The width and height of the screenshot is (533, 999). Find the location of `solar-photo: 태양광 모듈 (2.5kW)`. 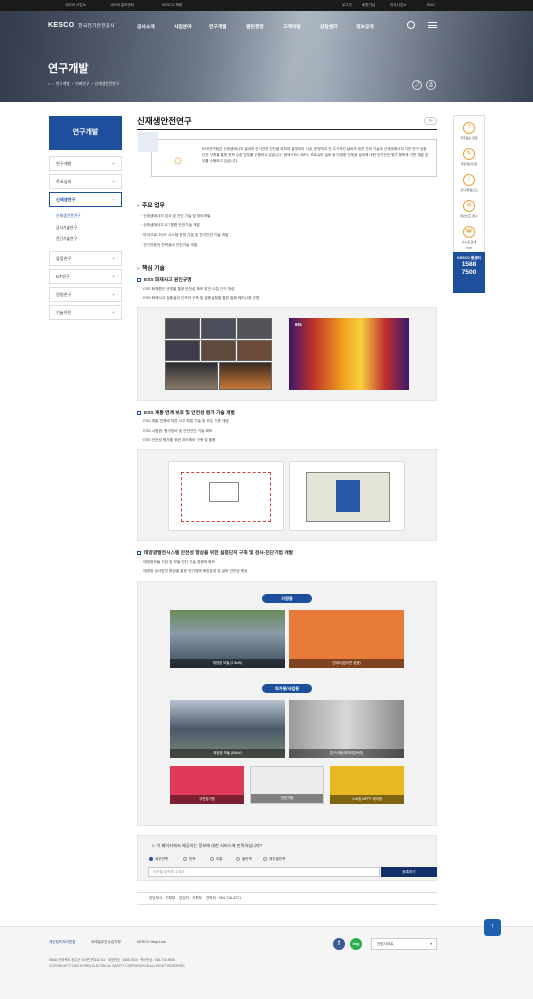

solar-photo: 태양광 모듈 (2.5kW) is located at coordinates (227, 639).